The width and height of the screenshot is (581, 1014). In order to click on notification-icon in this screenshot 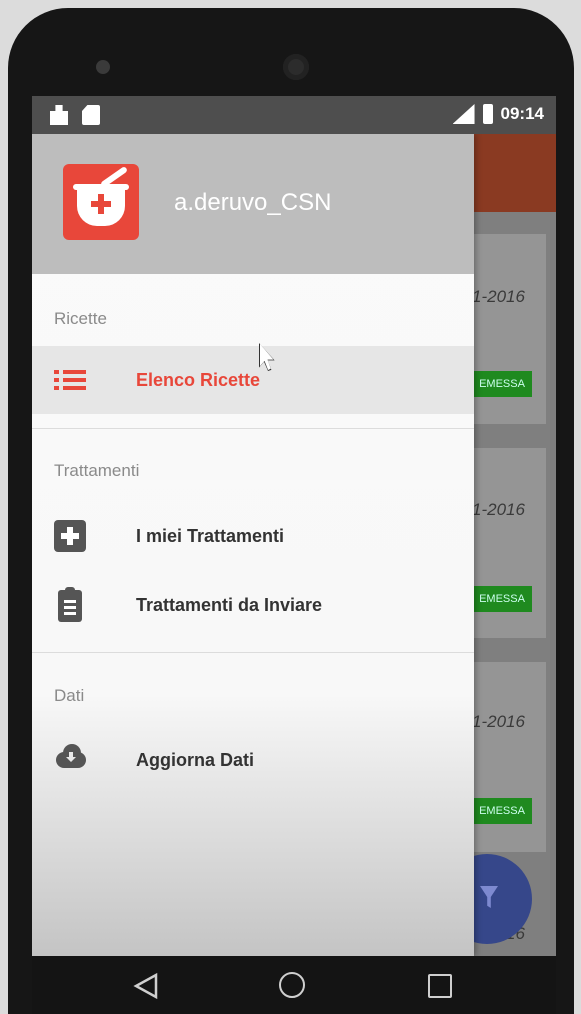, I will do `click(59, 115)`.